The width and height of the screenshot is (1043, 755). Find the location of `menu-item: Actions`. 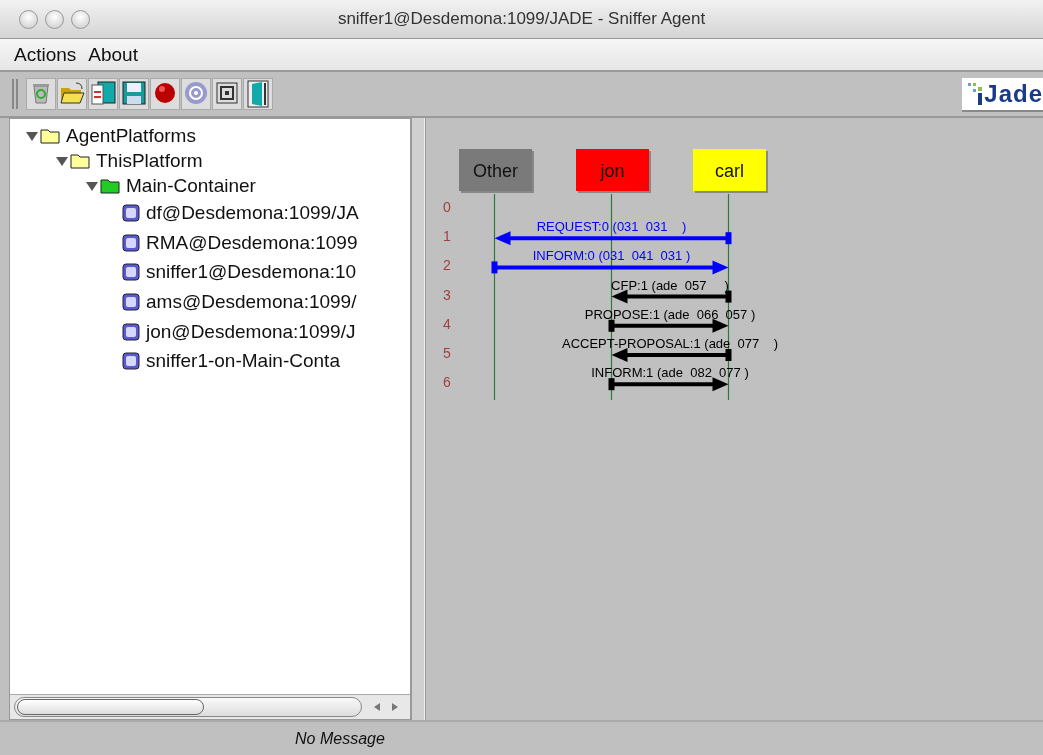

menu-item: Actions is located at coordinates (45, 54).